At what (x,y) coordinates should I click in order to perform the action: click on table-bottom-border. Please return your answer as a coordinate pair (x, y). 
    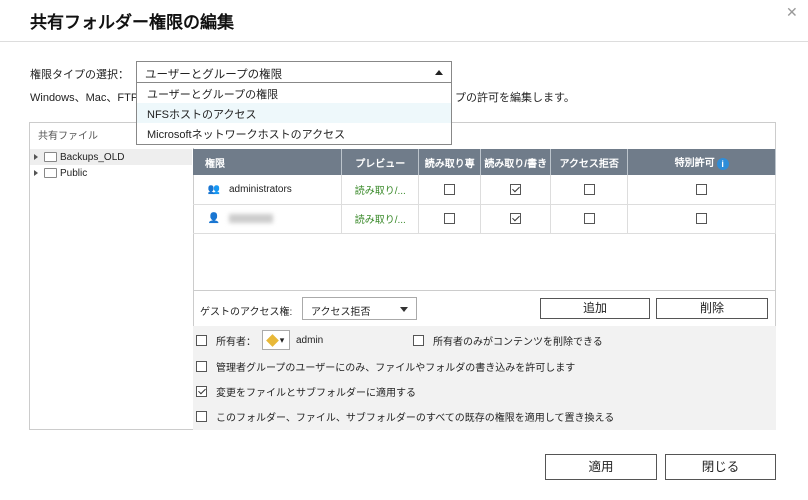
    Looking at the image, I should click on (484, 290).